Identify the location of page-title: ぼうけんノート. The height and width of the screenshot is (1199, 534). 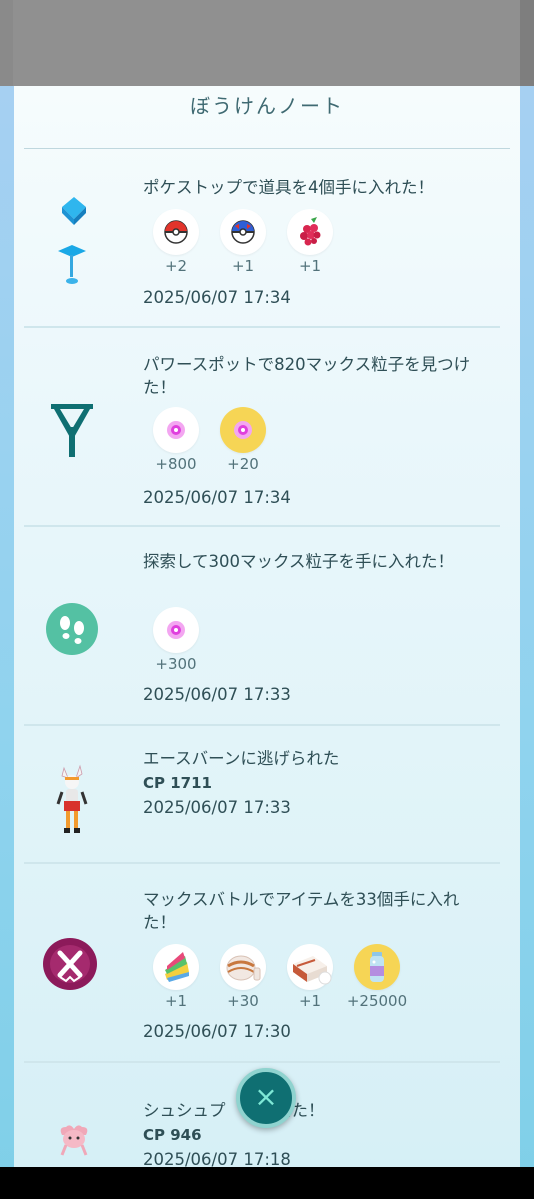
(267, 106).